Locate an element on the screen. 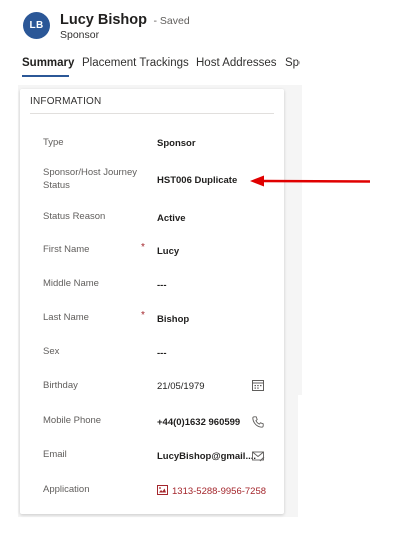 The width and height of the screenshot is (396, 545). tab-sponsor-more: Spo is located at coordinates (292, 63).